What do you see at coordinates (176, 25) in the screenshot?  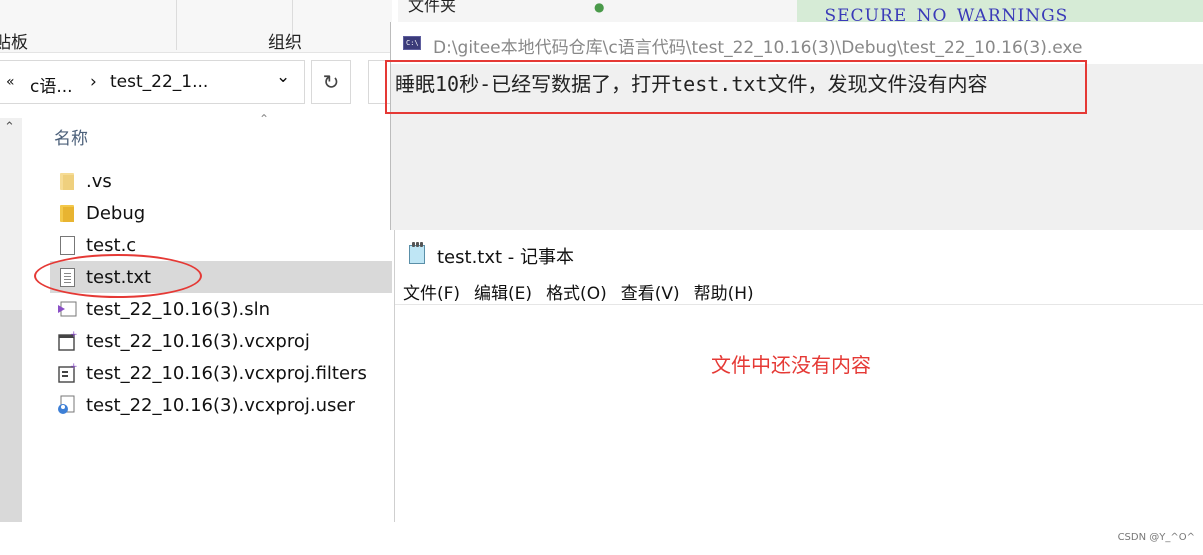 I see `ribbon-separator` at bounding box center [176, 25].